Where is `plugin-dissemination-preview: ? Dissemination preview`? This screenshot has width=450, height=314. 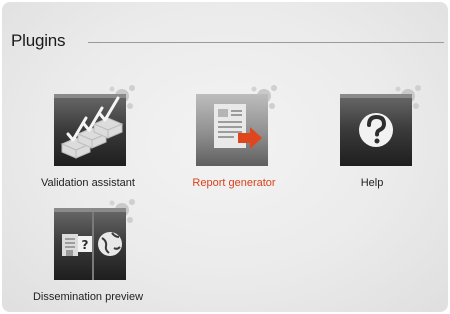
plugin-dissemination-preview: ? Dissemination preview is located at coordinates (86, 255).